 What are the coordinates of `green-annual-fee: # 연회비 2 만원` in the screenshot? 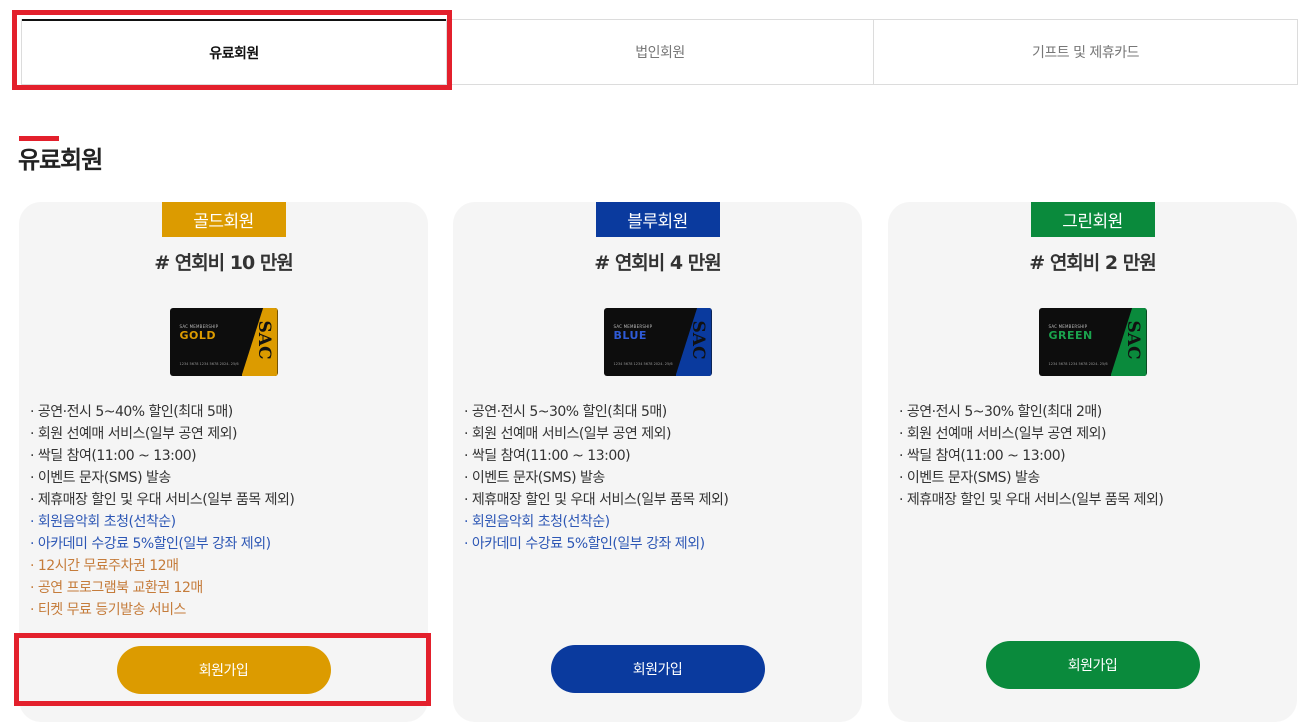 It's located at (1092, 263).